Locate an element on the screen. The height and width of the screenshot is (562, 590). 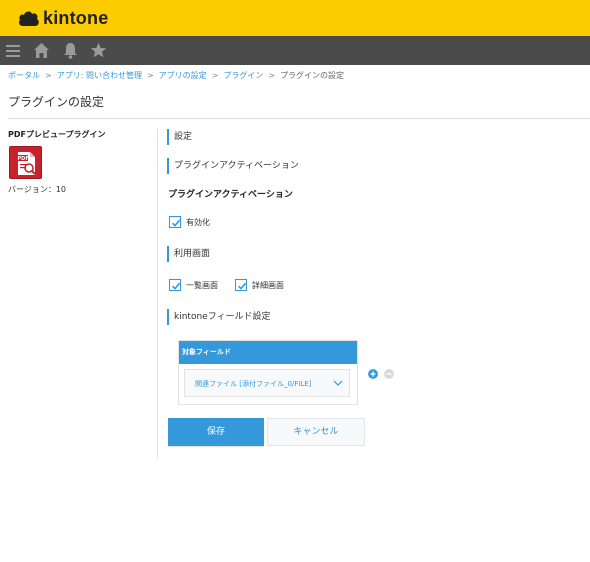
star-icon is located at coordinates (98, 50).